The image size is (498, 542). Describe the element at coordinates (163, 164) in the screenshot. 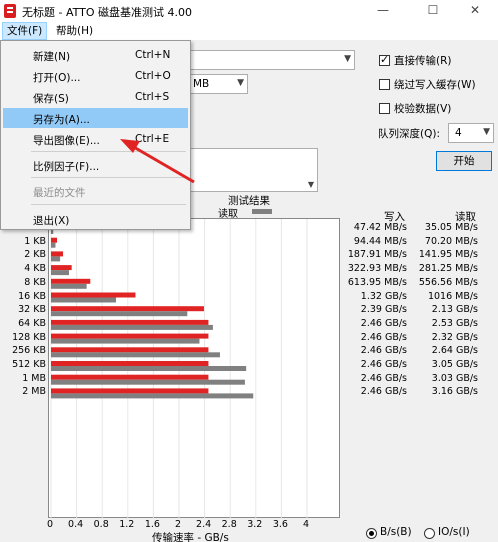

I see `arrow-shaft` at that location.